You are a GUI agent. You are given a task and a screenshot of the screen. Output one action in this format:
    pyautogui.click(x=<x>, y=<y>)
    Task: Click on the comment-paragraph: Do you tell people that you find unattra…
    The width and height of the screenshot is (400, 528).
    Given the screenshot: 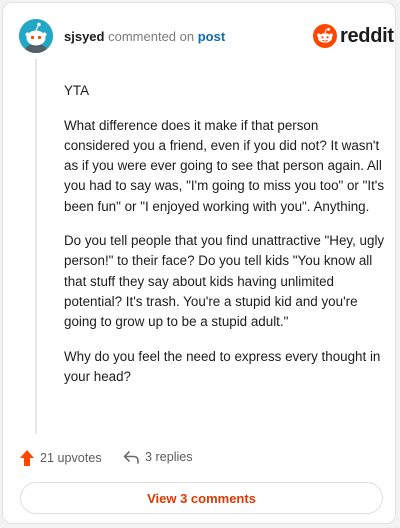 What is the action you would take?
    pyautogui.click(x=224, y=281)
    